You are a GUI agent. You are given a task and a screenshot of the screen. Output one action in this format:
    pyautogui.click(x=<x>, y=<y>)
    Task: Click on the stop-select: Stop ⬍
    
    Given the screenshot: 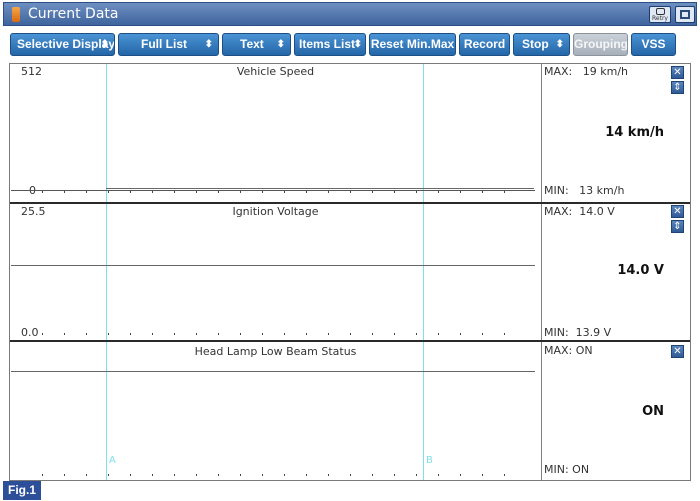 What is the action you would take?
    pyautogui.click(x=541, y=44)
    